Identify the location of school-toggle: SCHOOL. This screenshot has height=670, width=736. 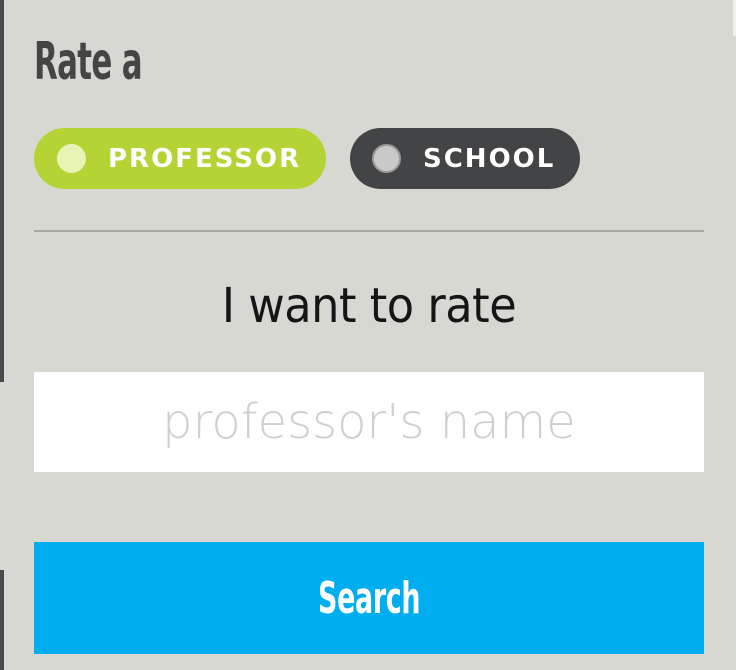
(465, 158).